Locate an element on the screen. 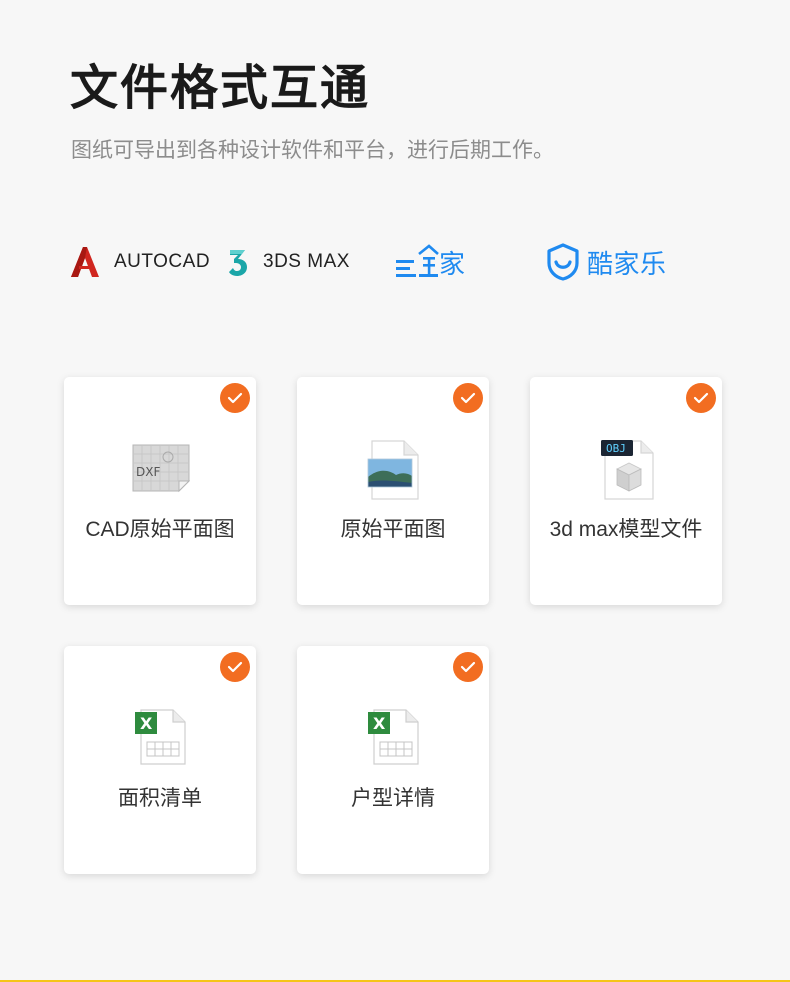  card-label: 原始平面图 is located at coordinates (393, 529).